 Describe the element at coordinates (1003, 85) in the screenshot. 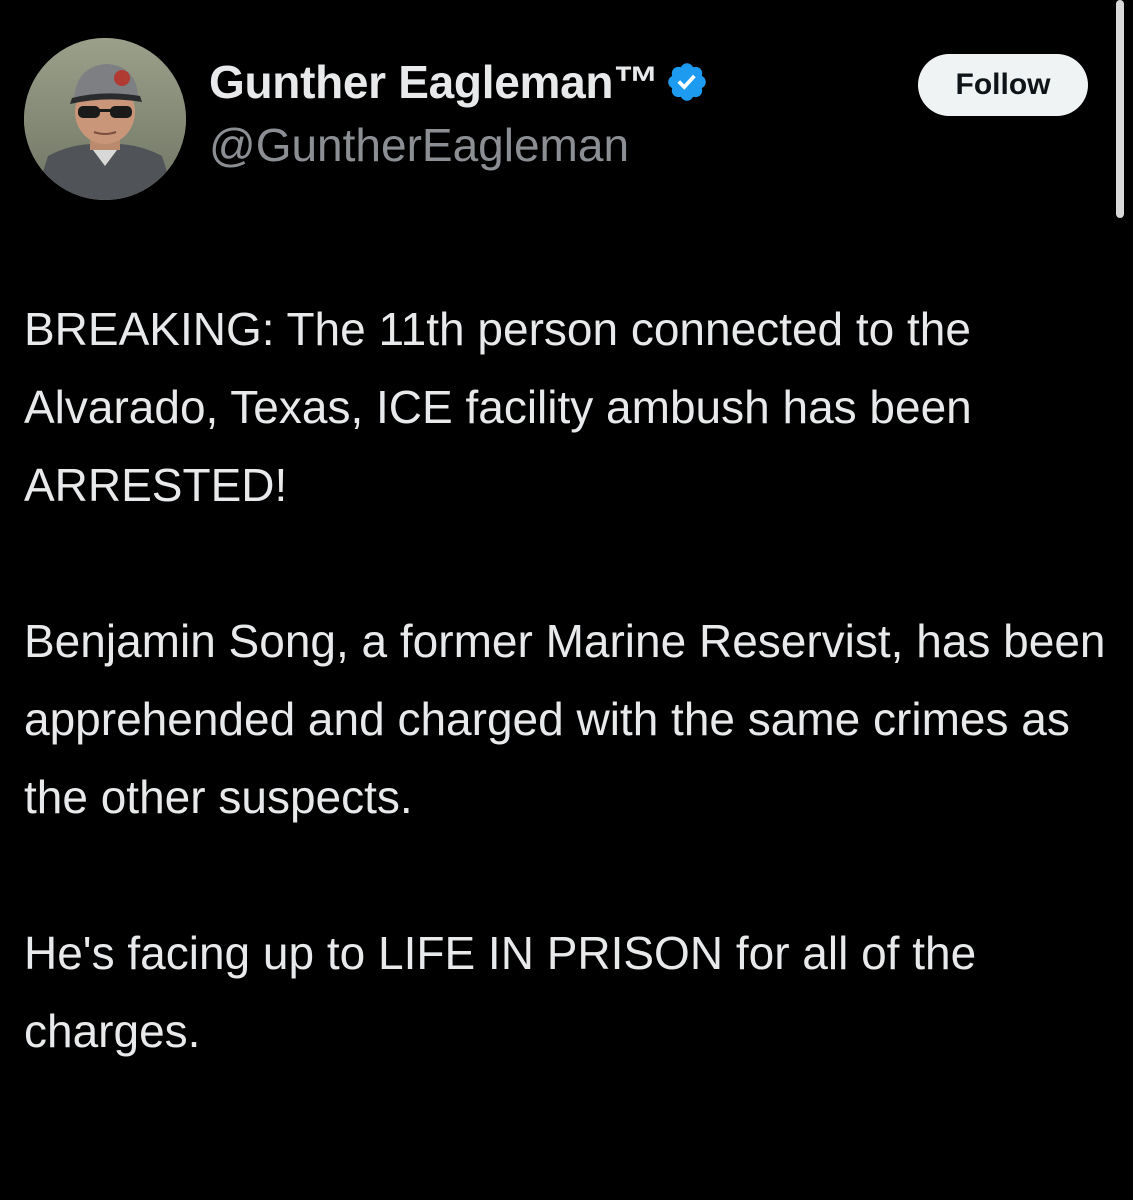

I see `follow-button: Follow` at that location.